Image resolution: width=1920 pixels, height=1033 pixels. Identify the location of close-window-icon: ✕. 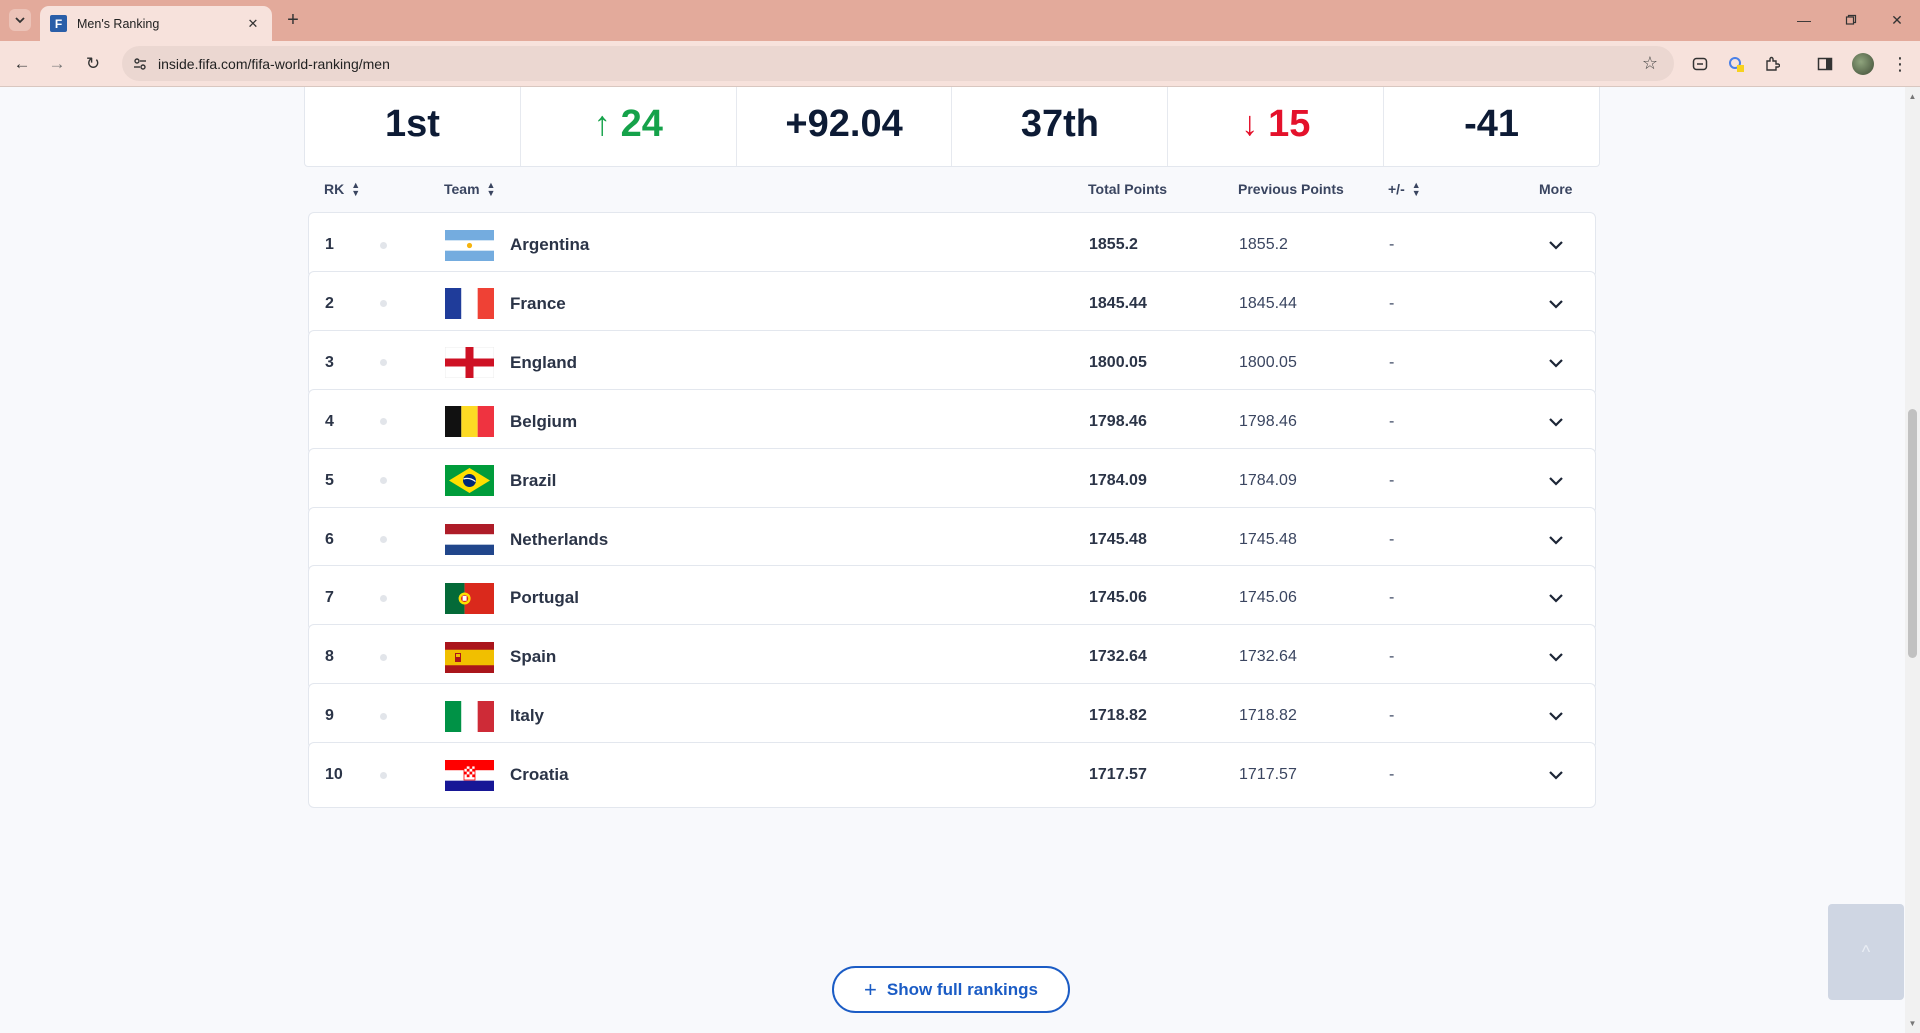
(1897, 20).